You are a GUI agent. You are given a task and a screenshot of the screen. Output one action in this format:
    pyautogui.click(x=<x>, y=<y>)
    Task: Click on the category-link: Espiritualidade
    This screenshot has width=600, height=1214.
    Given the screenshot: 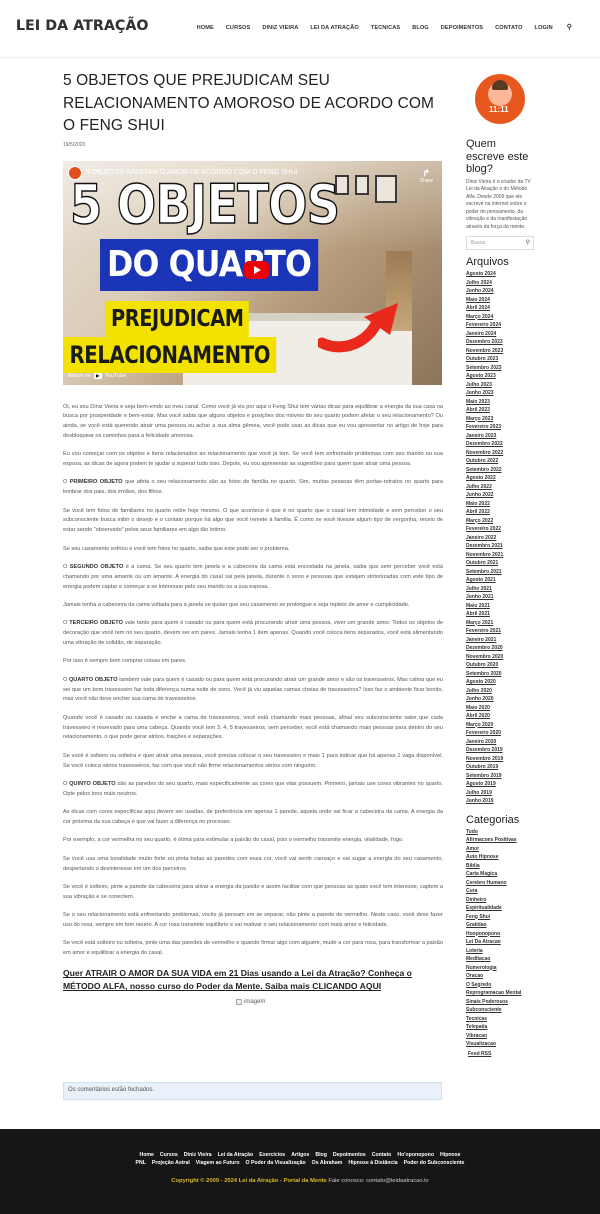 What is the action you would take?
    pyautogui.click(x=501, y=908)
    